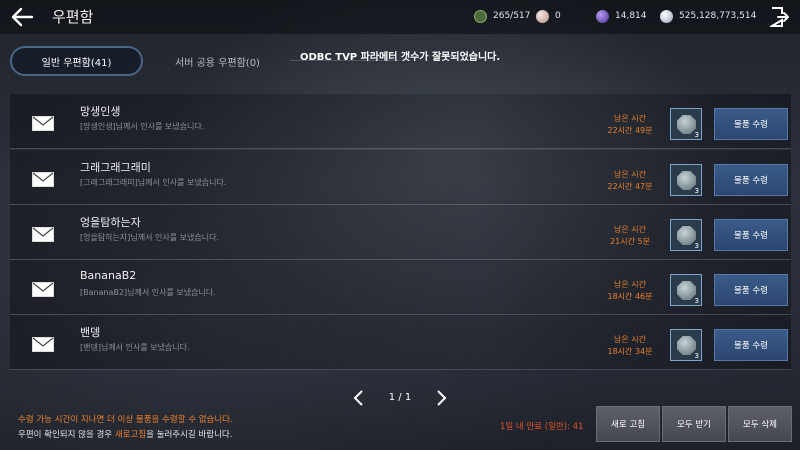  Describe the element at coordinates (602, 16) in the screenshot. I see `energy-icon` at that location.